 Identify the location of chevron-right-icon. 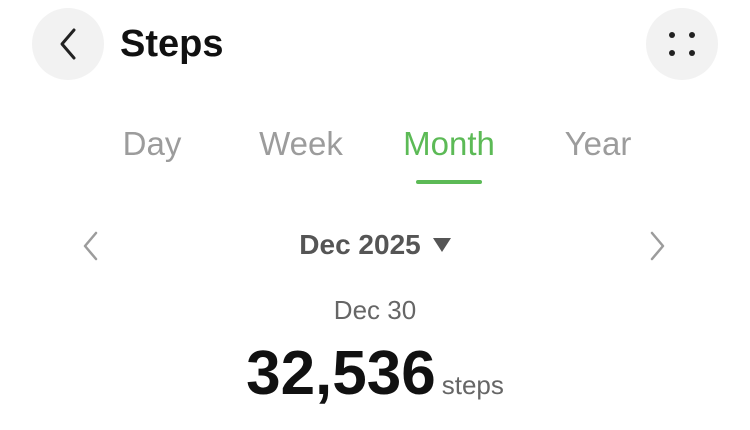
(657, 246).